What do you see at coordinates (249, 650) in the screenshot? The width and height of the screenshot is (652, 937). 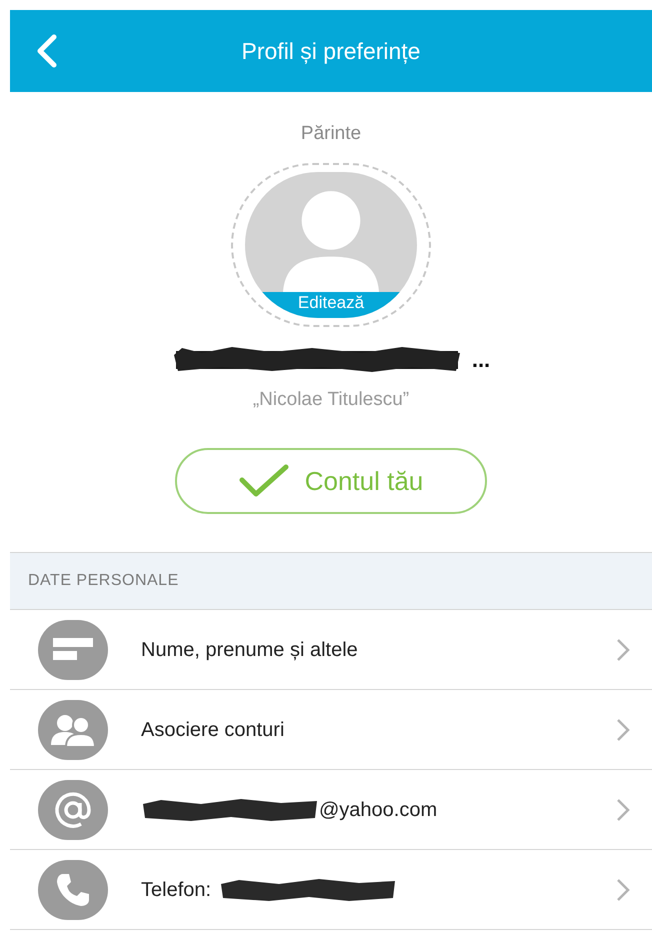 I see `row-label: Nume, prenume și altele` at bounding box center [249, 650].